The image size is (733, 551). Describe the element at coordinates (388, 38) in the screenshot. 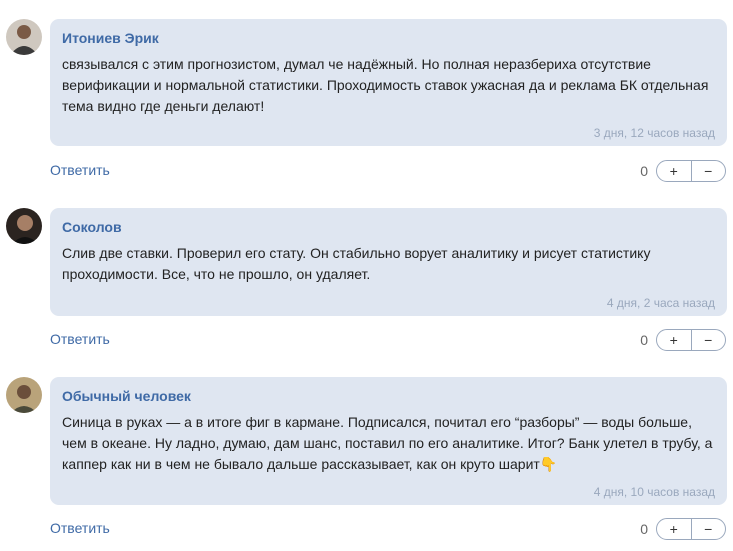

I see `comment-author: Итониев Эрик` at that location.